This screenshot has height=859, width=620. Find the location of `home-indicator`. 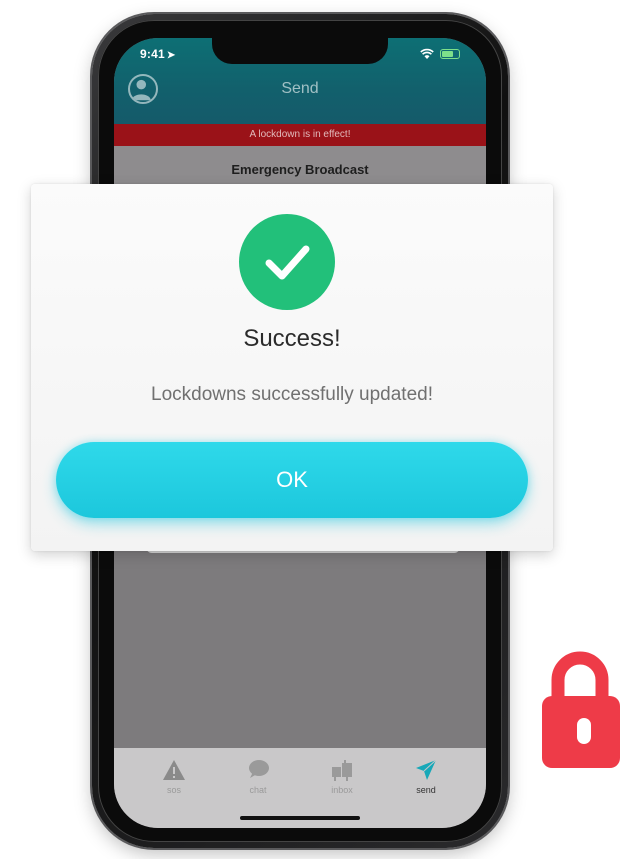

home-indicator is located at coordinates (300, 818).